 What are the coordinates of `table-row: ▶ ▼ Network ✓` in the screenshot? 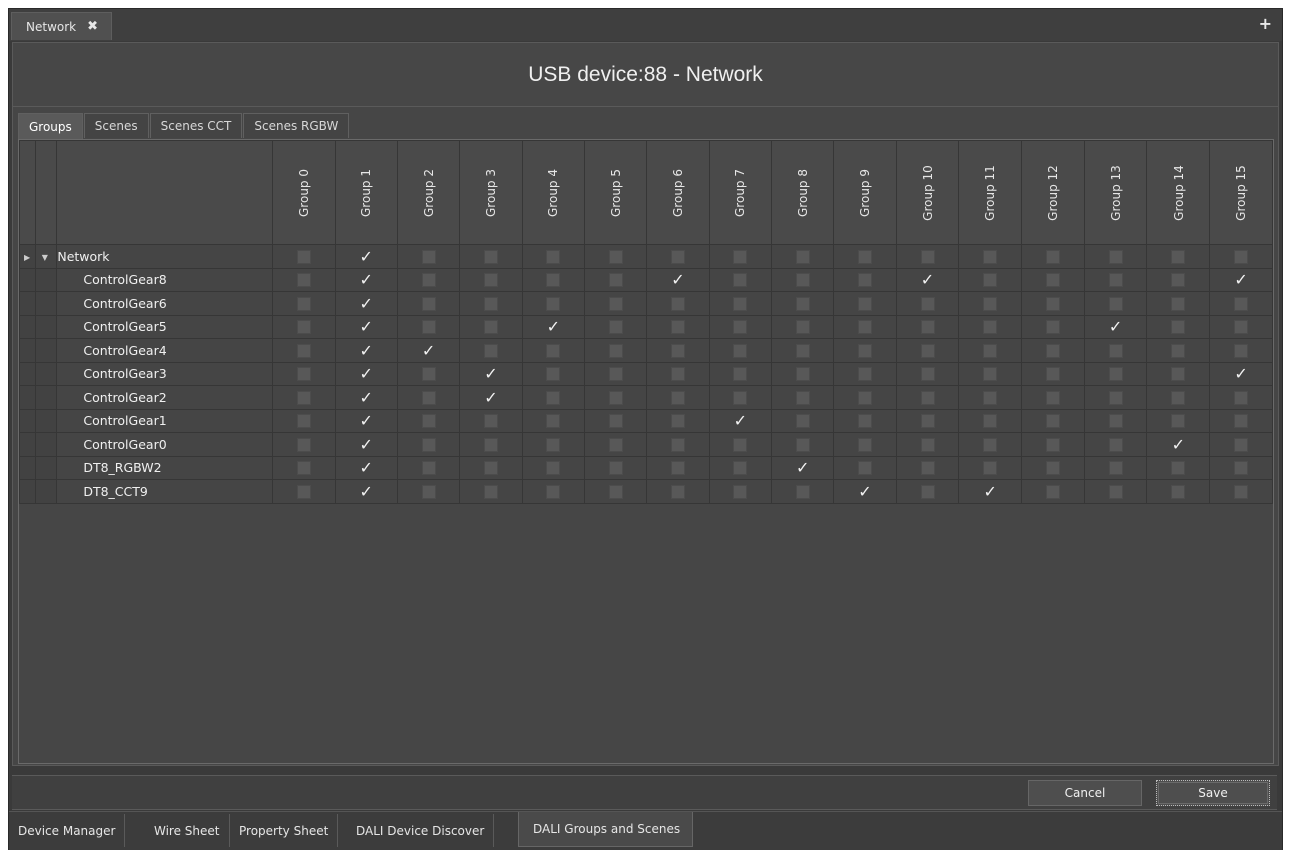 It's located at (646, 256).